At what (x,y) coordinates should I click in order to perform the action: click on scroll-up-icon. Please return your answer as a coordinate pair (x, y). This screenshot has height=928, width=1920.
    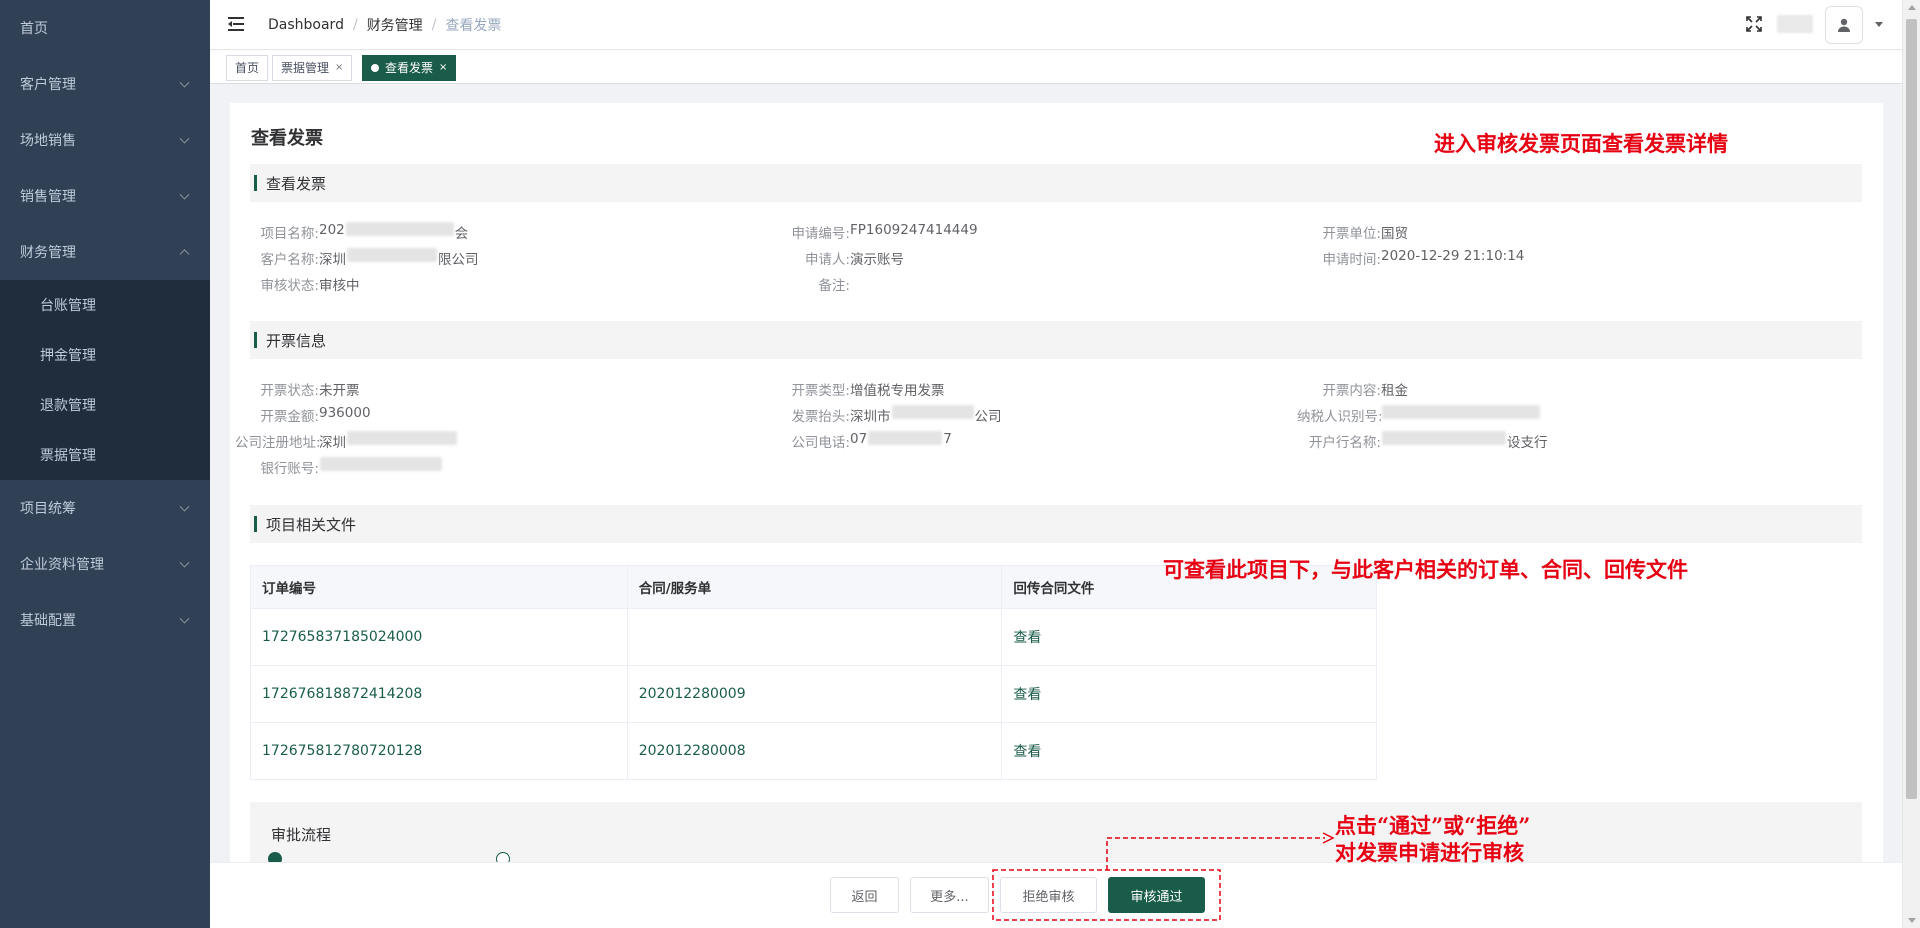
    Looking at the image, I should click on (1912, 7).